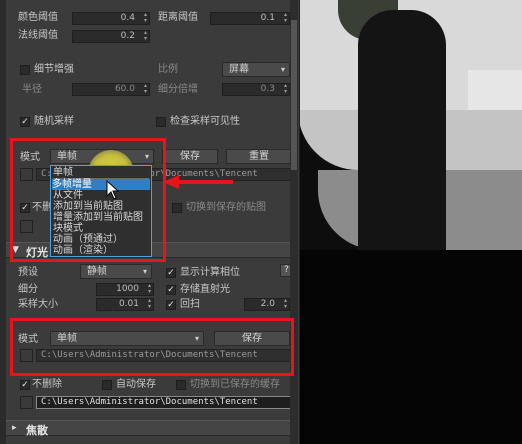 Image resolution: width=522 pixels, height=444 pixels. I want to click on color-threshold-label: 颜色阈值, so click(38, 17).